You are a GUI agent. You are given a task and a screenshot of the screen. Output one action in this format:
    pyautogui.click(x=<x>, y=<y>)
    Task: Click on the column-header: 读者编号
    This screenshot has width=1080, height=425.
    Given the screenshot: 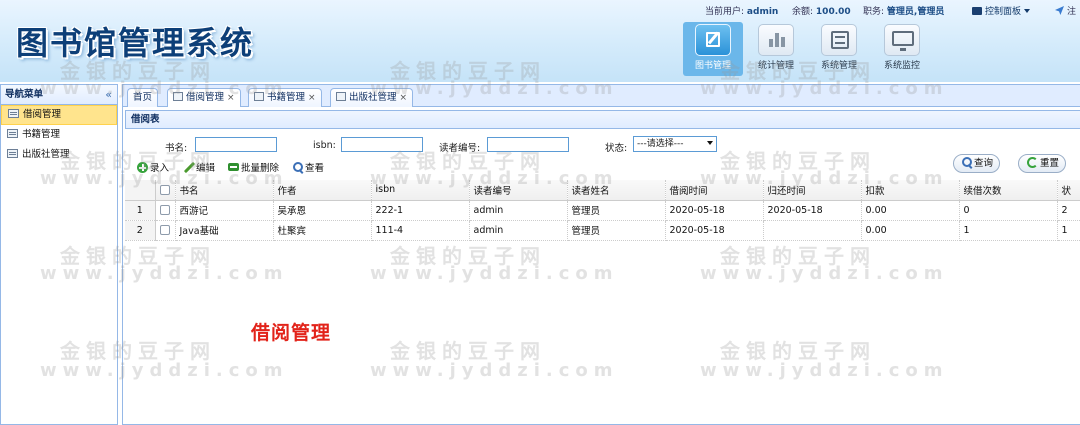 What is the action you would take?
    pyautogui.click(x=518, y=190)
    